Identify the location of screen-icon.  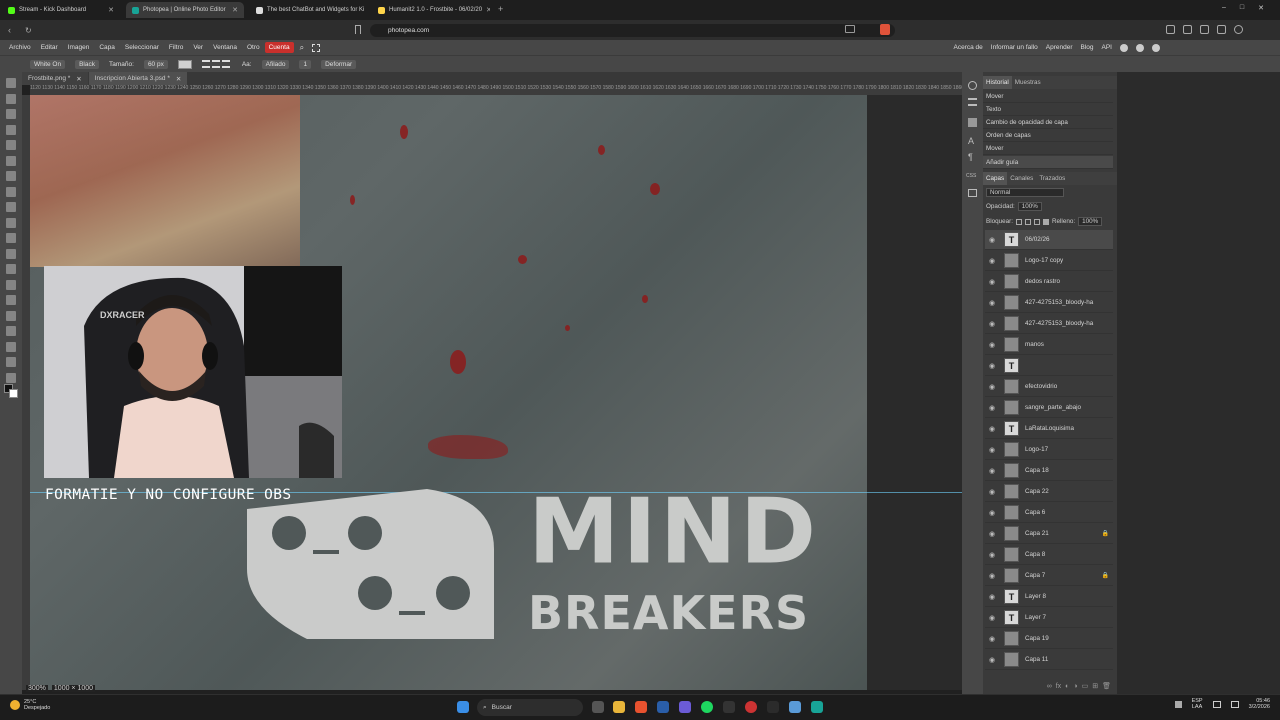
(850, 29).